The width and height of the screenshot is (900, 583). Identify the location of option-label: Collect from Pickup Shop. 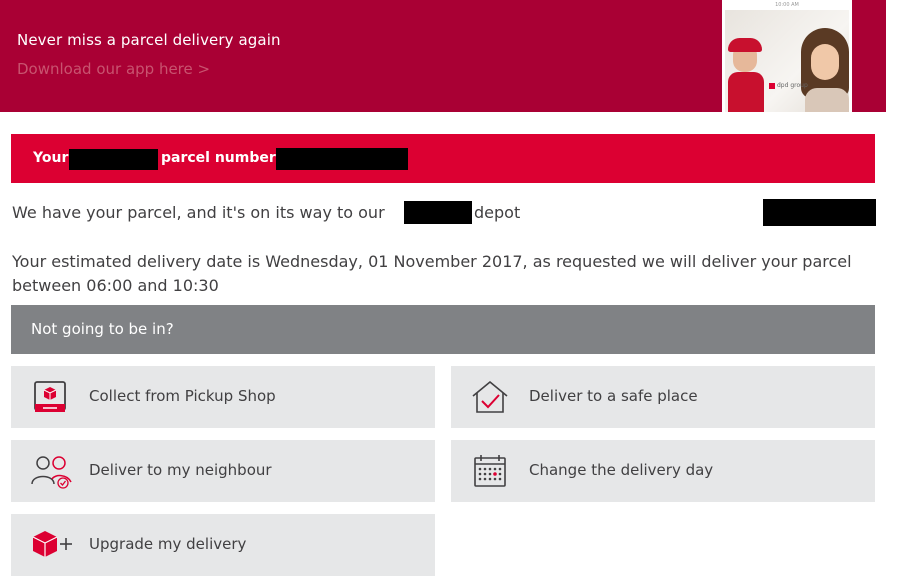
(182, 396).